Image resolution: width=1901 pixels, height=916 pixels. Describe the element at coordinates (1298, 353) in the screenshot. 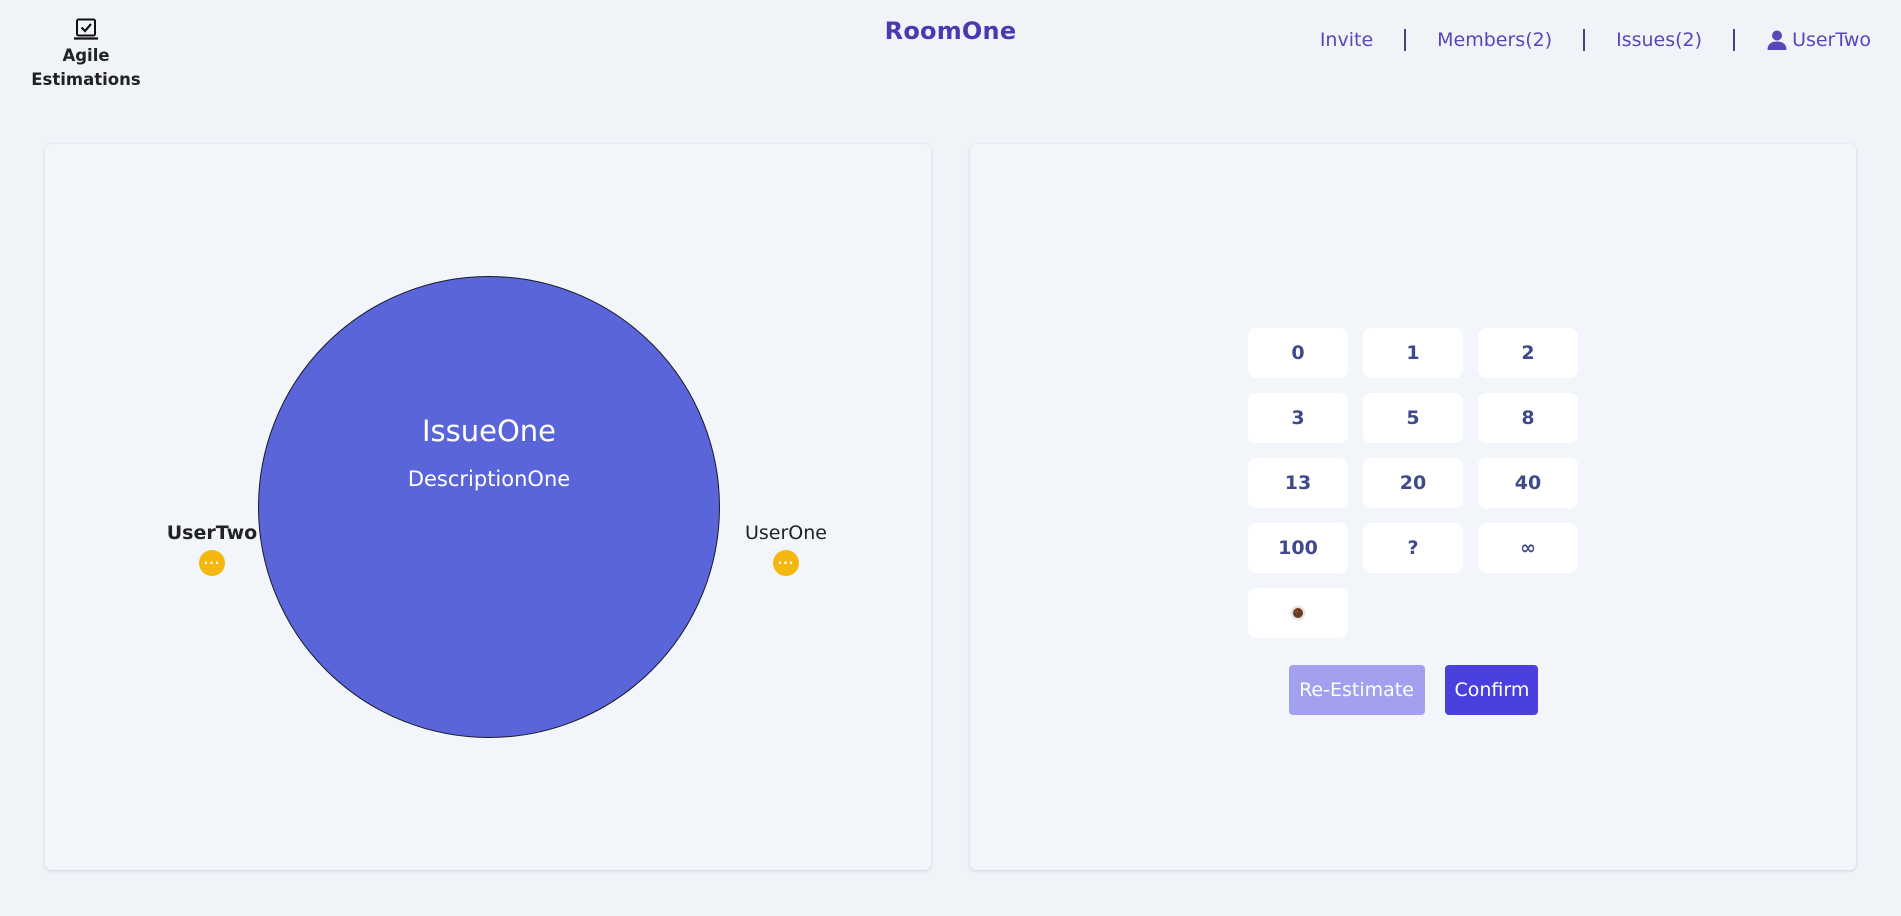

I see `card-0: 0` at that location.